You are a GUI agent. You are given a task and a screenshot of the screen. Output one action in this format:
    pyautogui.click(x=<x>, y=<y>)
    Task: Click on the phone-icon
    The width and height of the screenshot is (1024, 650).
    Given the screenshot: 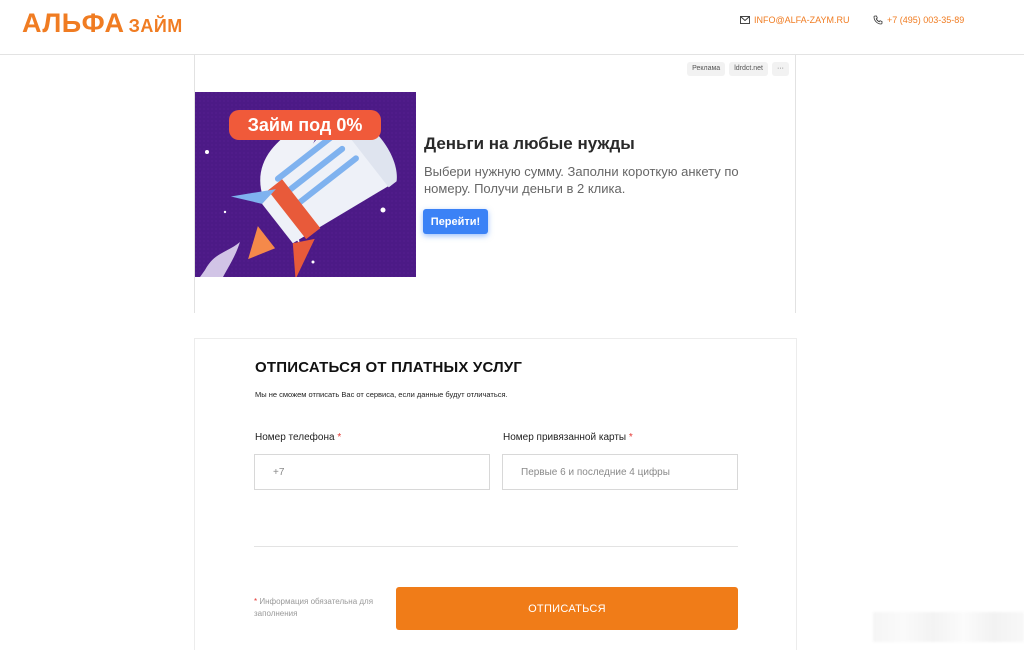 What is the action you would take?
    pyautogui.click(x=878, y=20)
    